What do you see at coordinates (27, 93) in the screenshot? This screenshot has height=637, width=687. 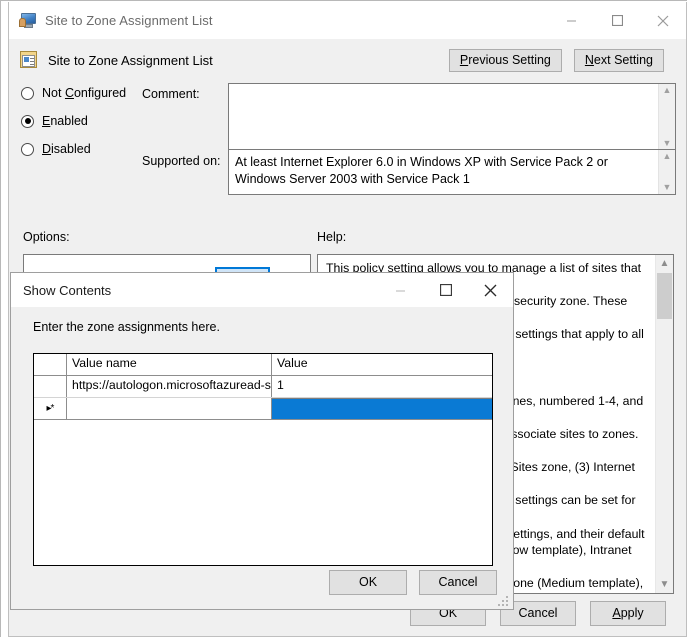 I see `radio-not-configured-indicator` at bounding box center [27, 93].